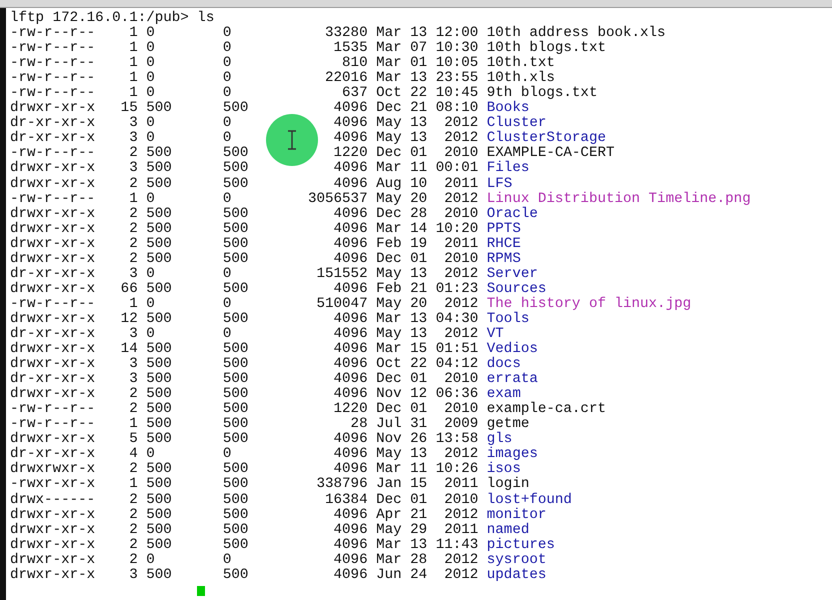  Describe the element at coordinates (589, 304) in the screenshot. I see `file-name: The history of linux.jpg` at that location.